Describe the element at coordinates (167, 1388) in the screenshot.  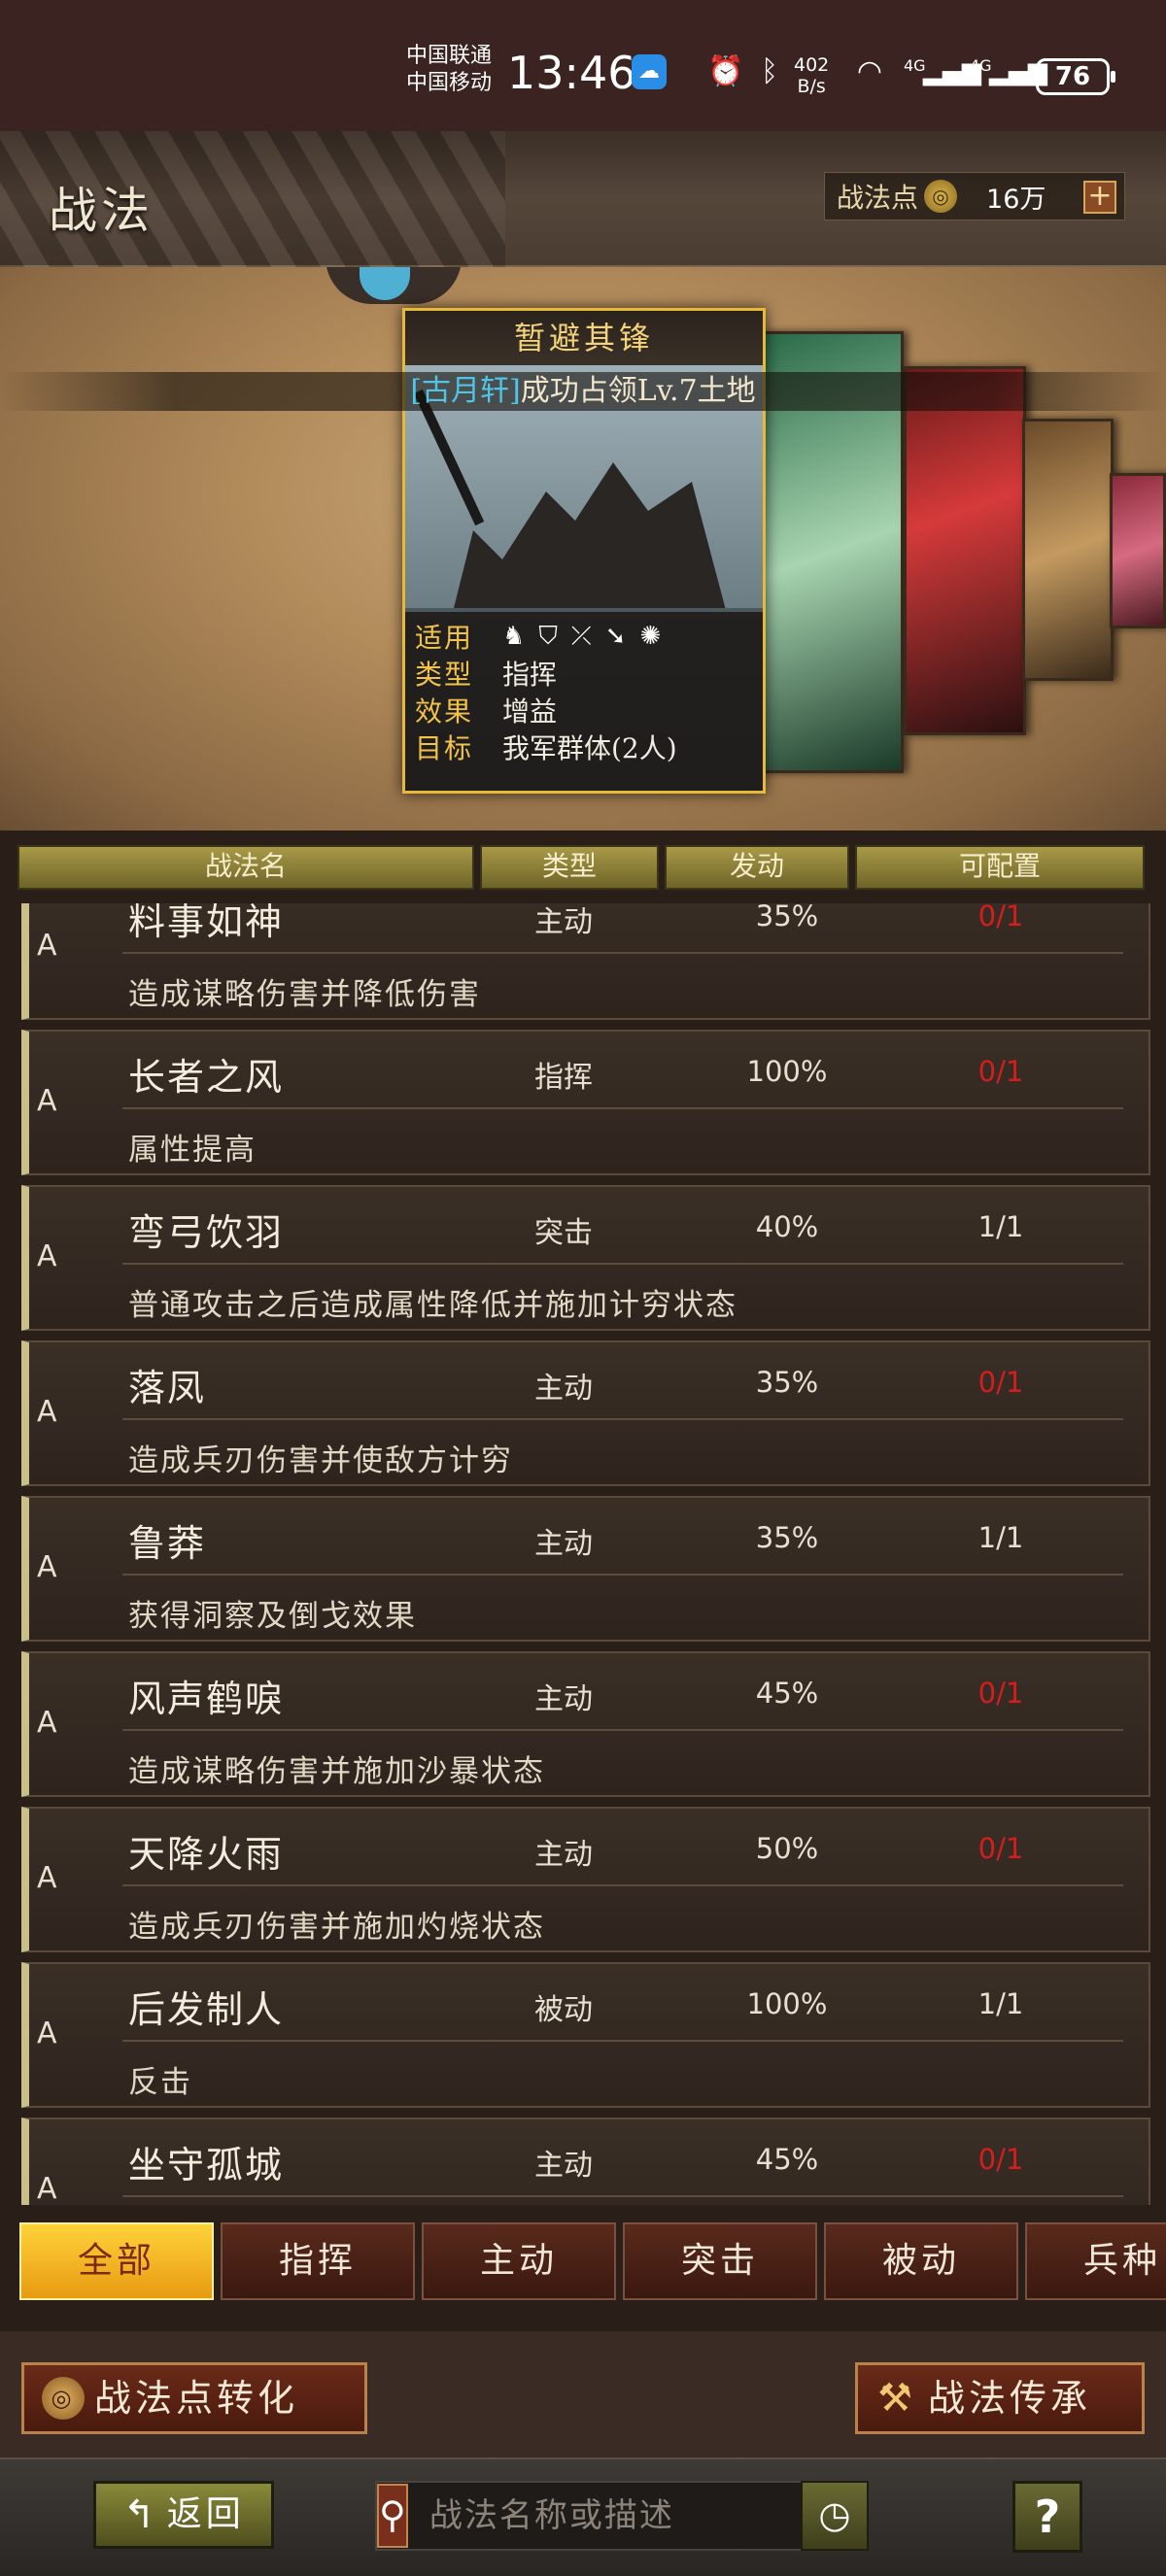
I see `tactic-name: 落凤` at that location.